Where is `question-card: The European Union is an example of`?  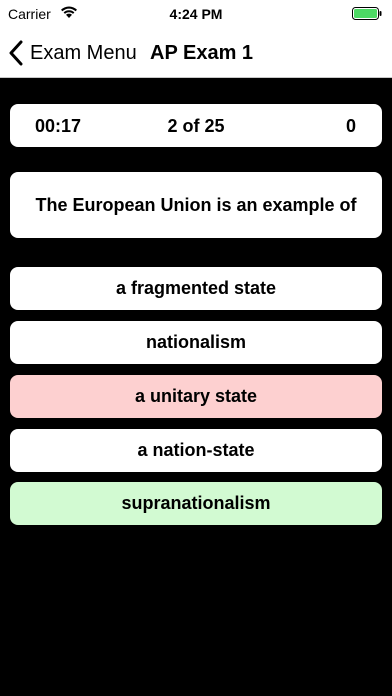
question-card: The European Union is an example of is located at coordinates (196, 205).